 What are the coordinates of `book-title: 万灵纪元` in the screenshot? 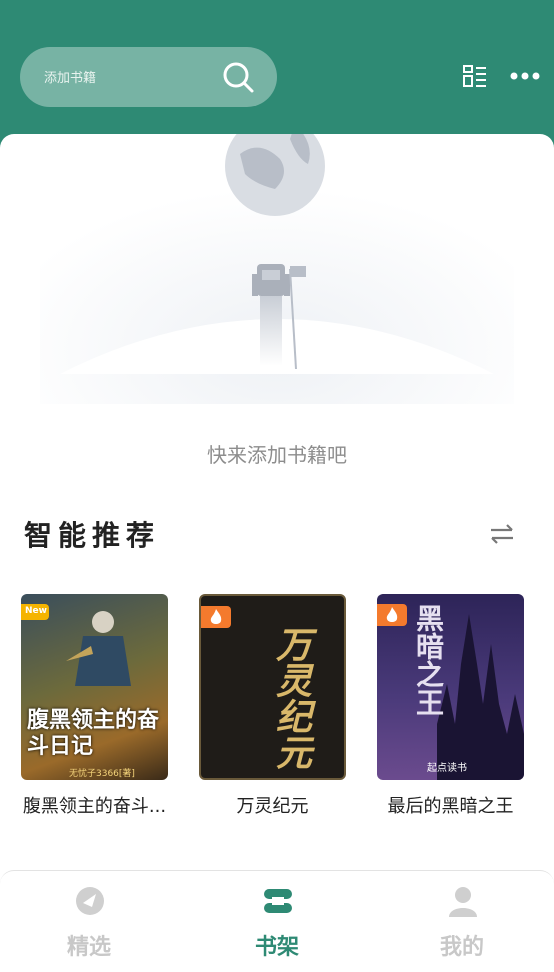 It's located at (272, 805).